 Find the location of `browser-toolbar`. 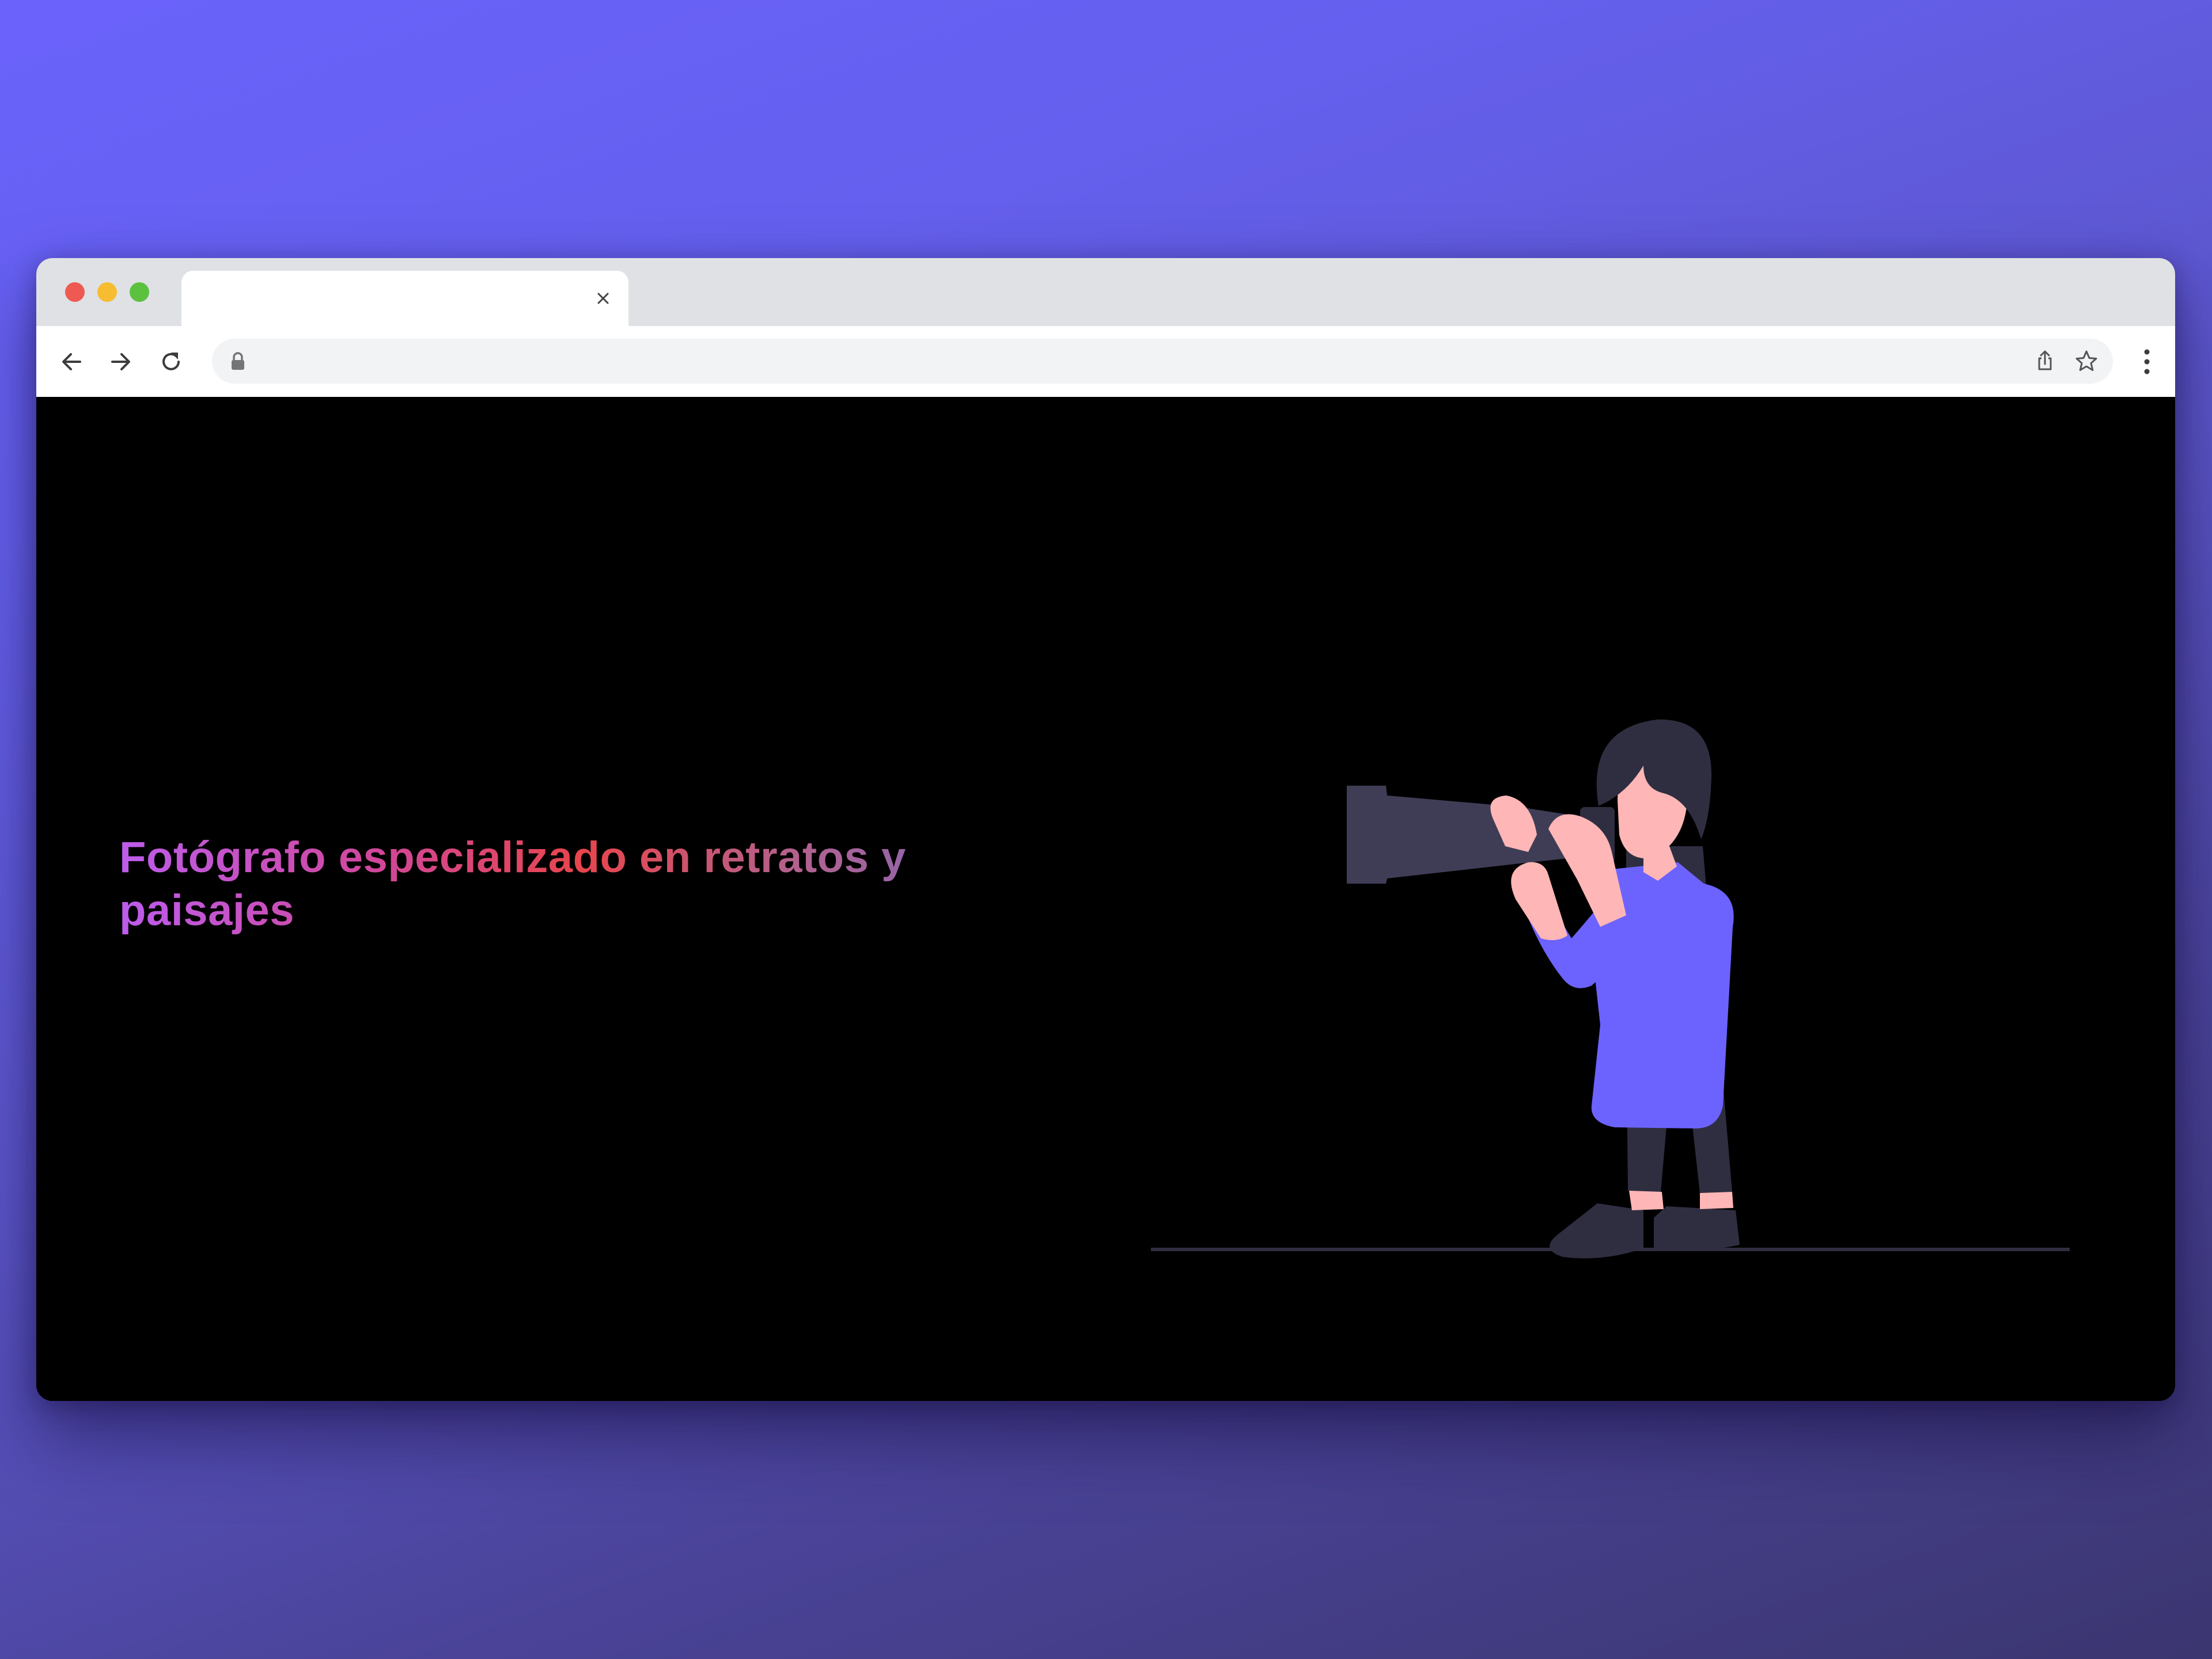

browser-toolbar is located at coordinates (1105, 361).